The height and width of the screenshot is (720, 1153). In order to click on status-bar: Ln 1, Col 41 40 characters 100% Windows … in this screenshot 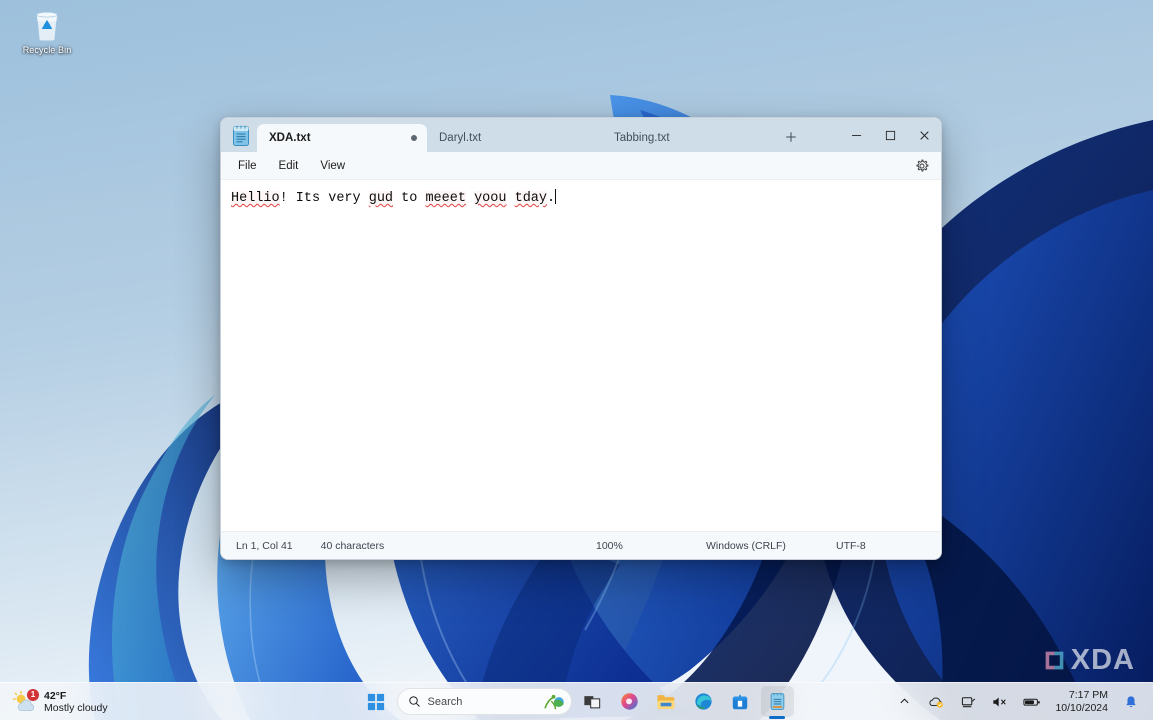, I will do `click(581, 545)`.